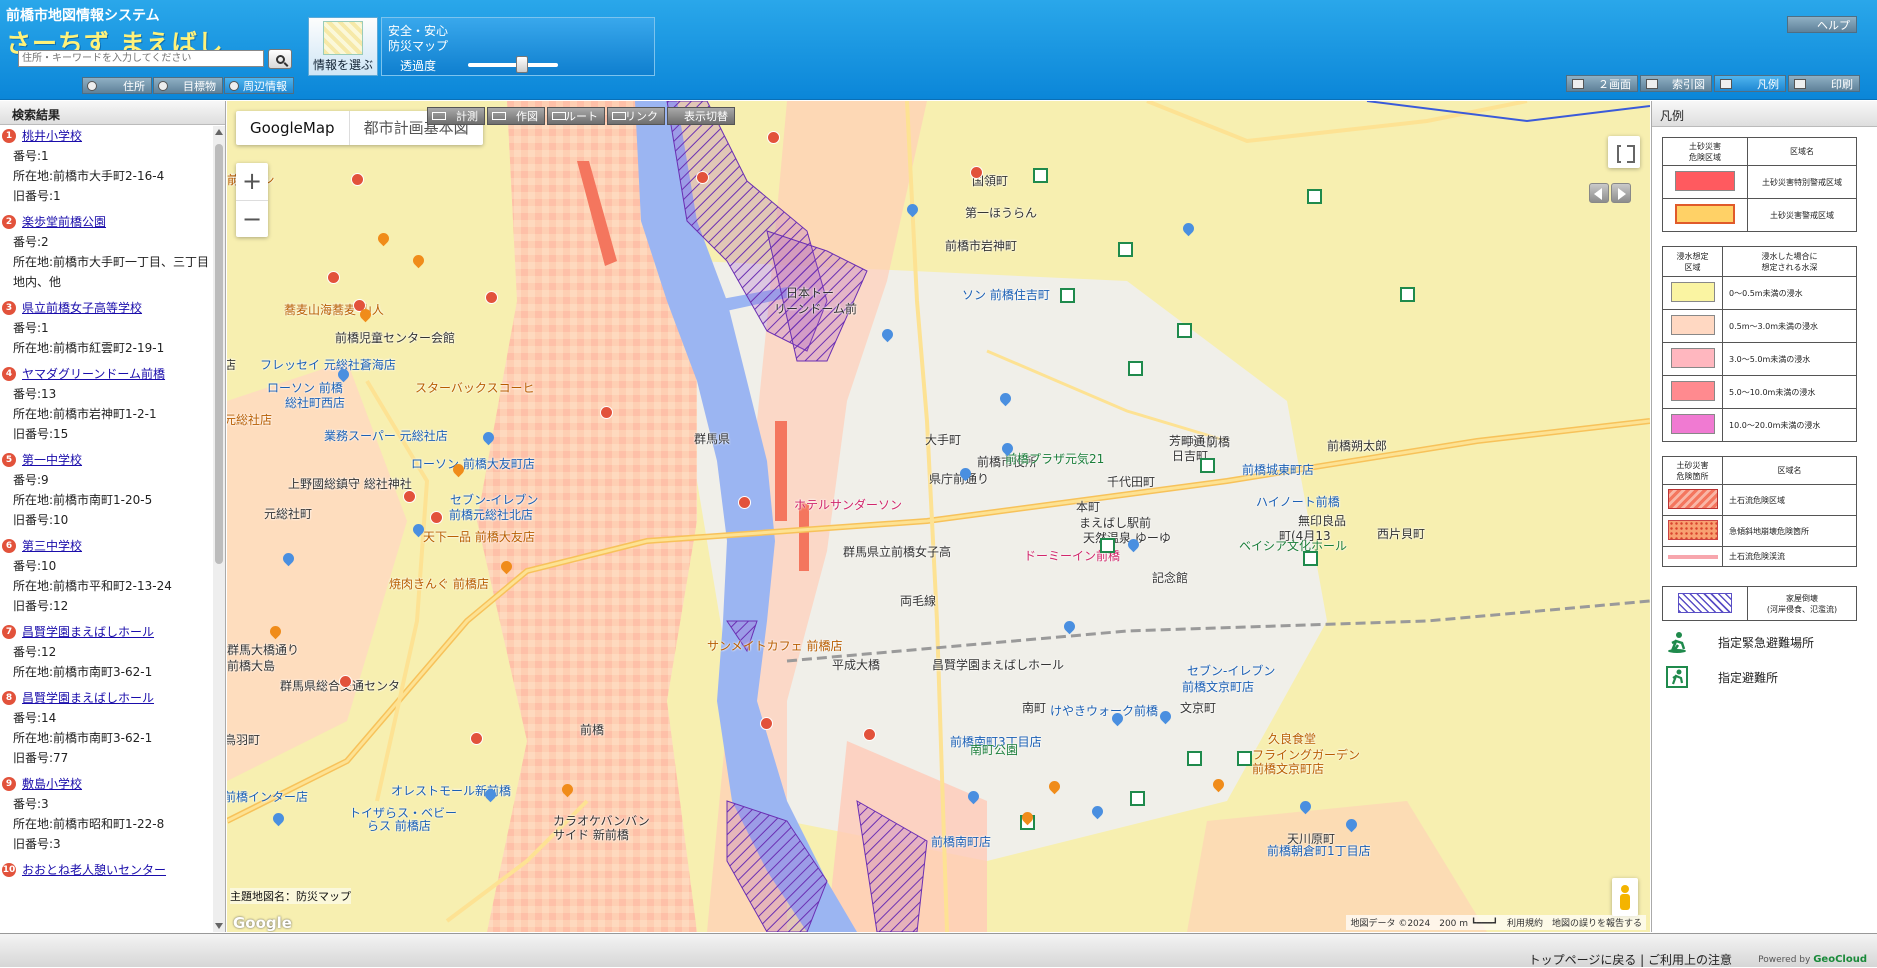  Describe the element at coordinates (31, 242) in the screenshot. I see `result-number: 番号:2` at that location.